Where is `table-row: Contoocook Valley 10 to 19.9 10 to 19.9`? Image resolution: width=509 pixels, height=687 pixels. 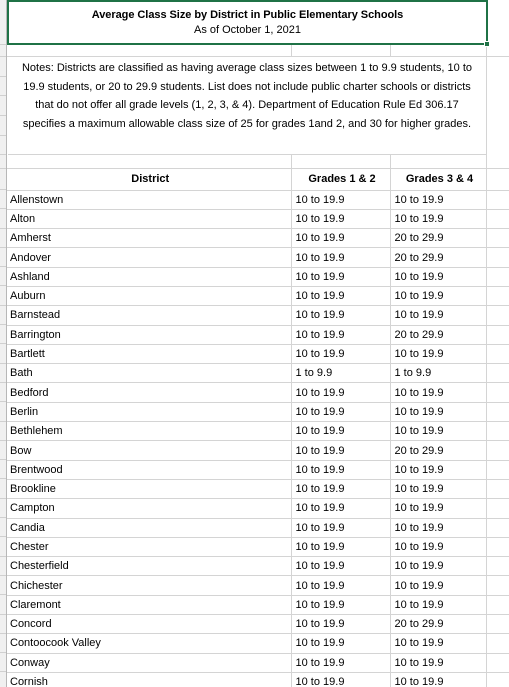
table-row: Contoocook Valley 10 to 19.9 10 to 19.9 is located at coordinates (258, 643).